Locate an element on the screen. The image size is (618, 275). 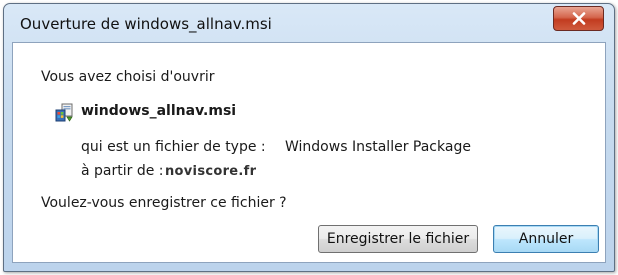
file-type-value: Windows Installer Package is located at coordinates (378, 147).